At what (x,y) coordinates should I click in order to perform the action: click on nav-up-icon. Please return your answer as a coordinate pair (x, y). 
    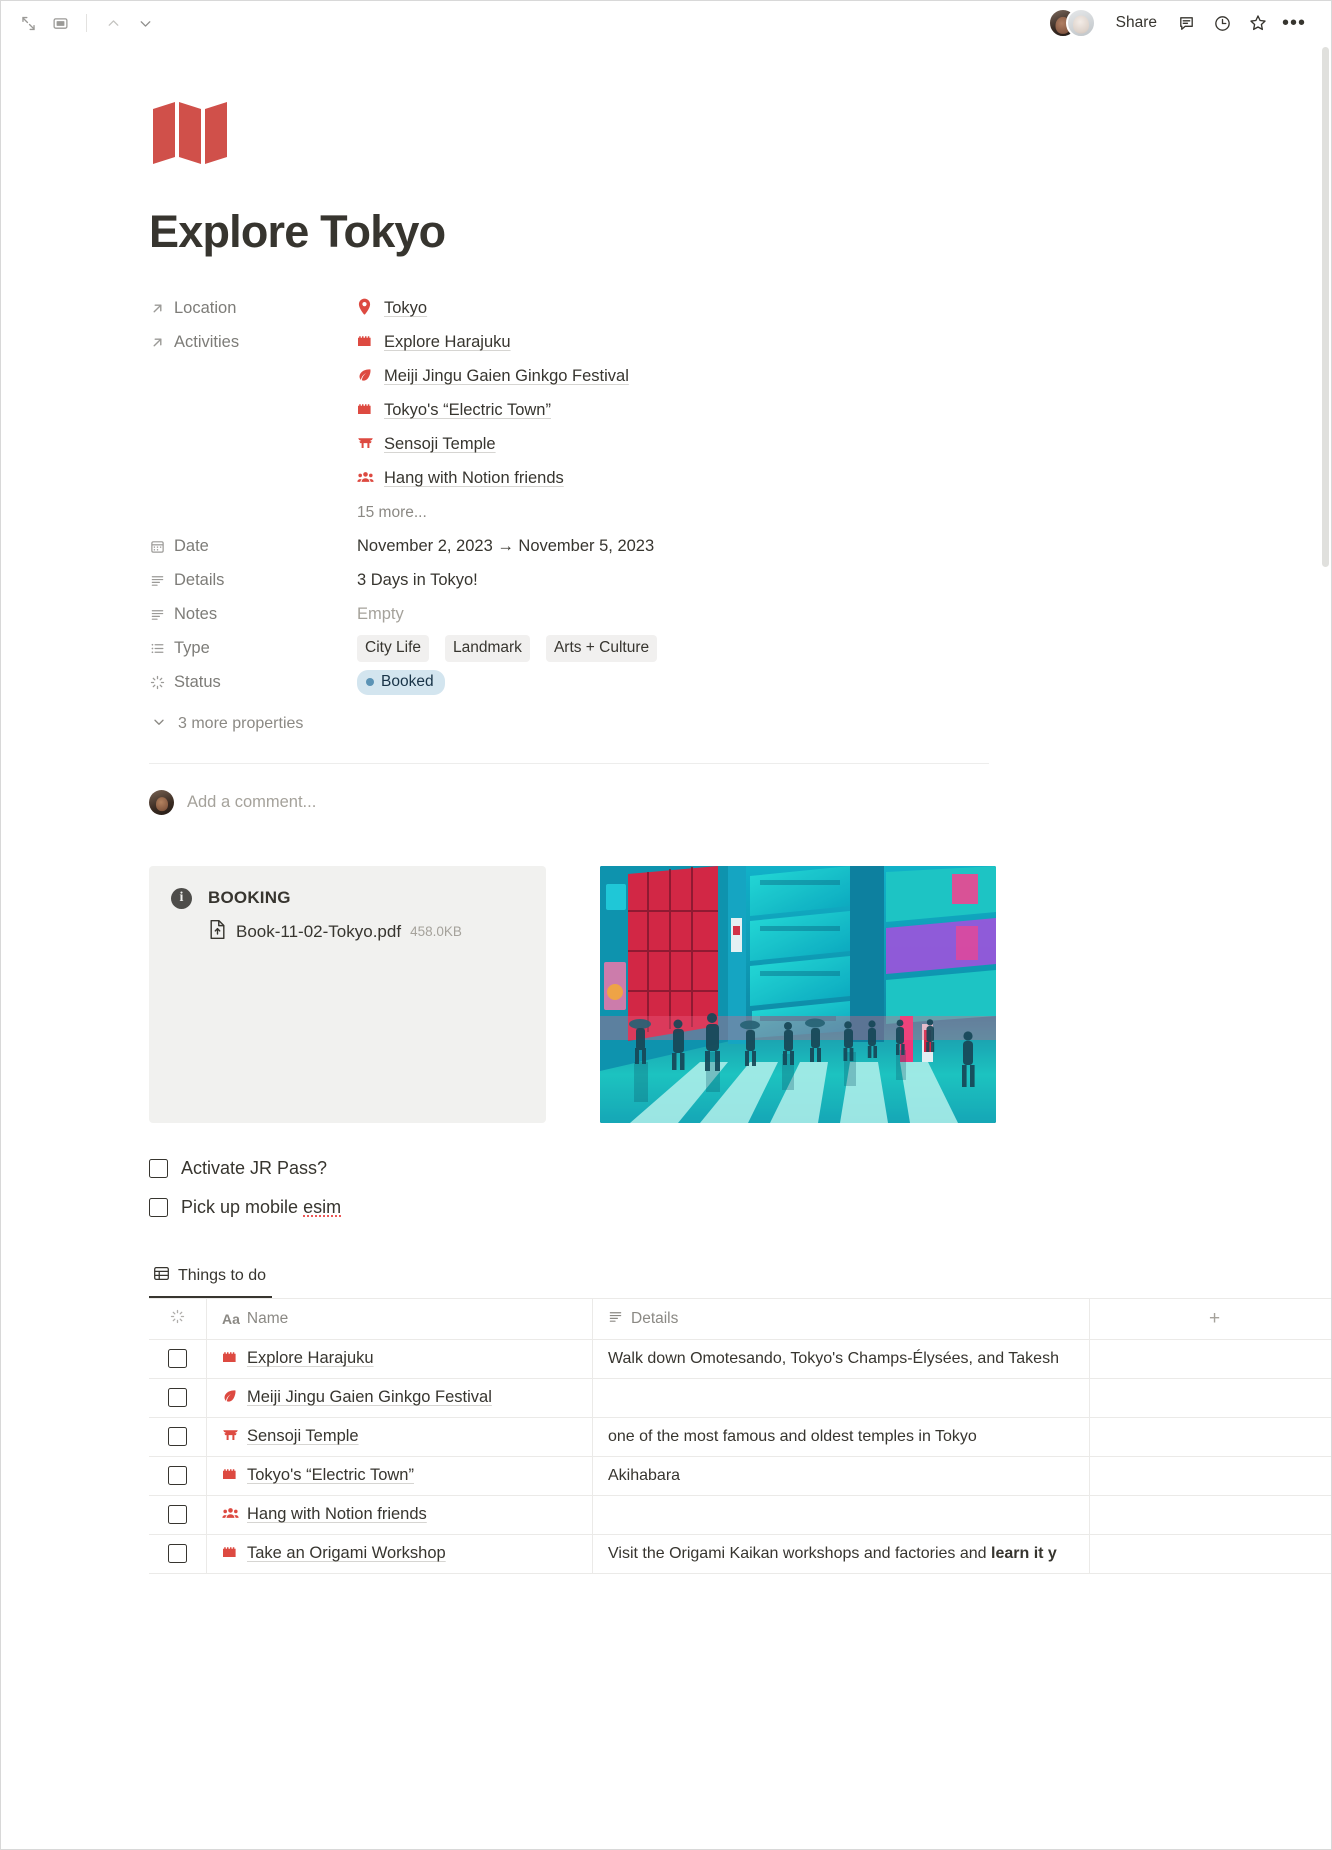
    Looking at the image, I should click on (113, 23).